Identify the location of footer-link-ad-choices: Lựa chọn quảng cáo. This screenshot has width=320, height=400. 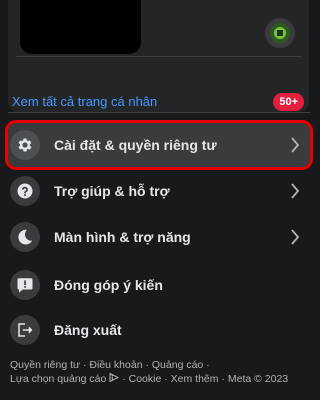
(65, 378).